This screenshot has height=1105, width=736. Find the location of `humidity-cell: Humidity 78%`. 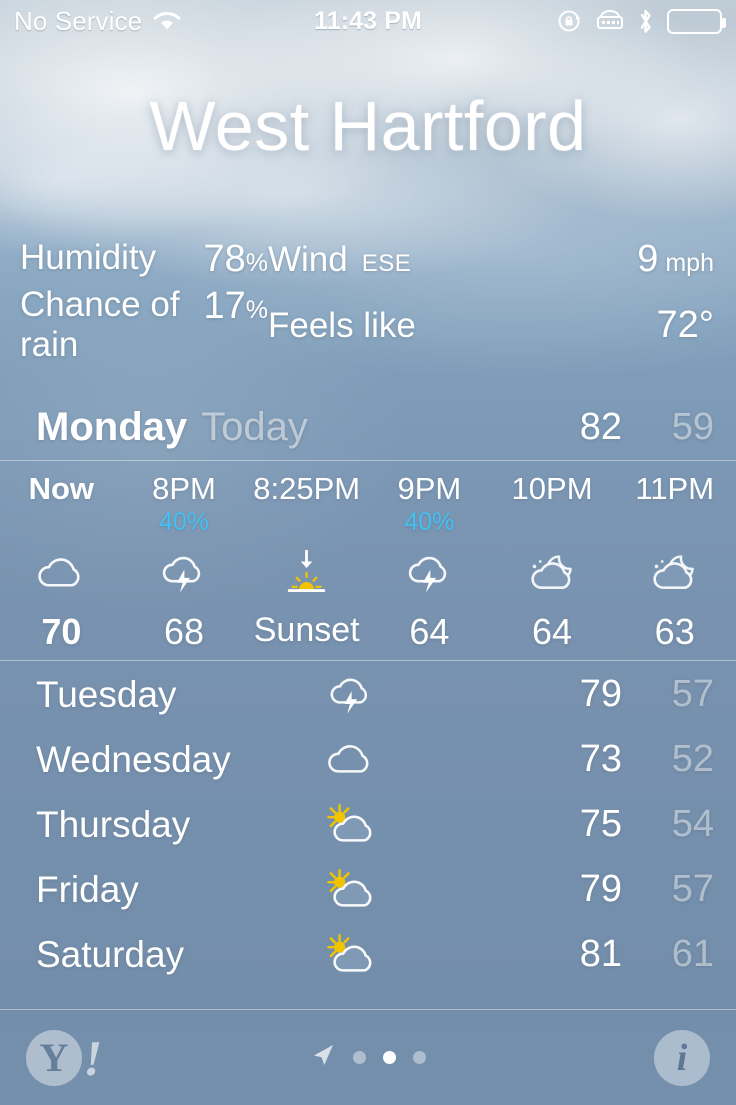

humidity-cell: Humidity 78% is located at coordinates (134, 259).